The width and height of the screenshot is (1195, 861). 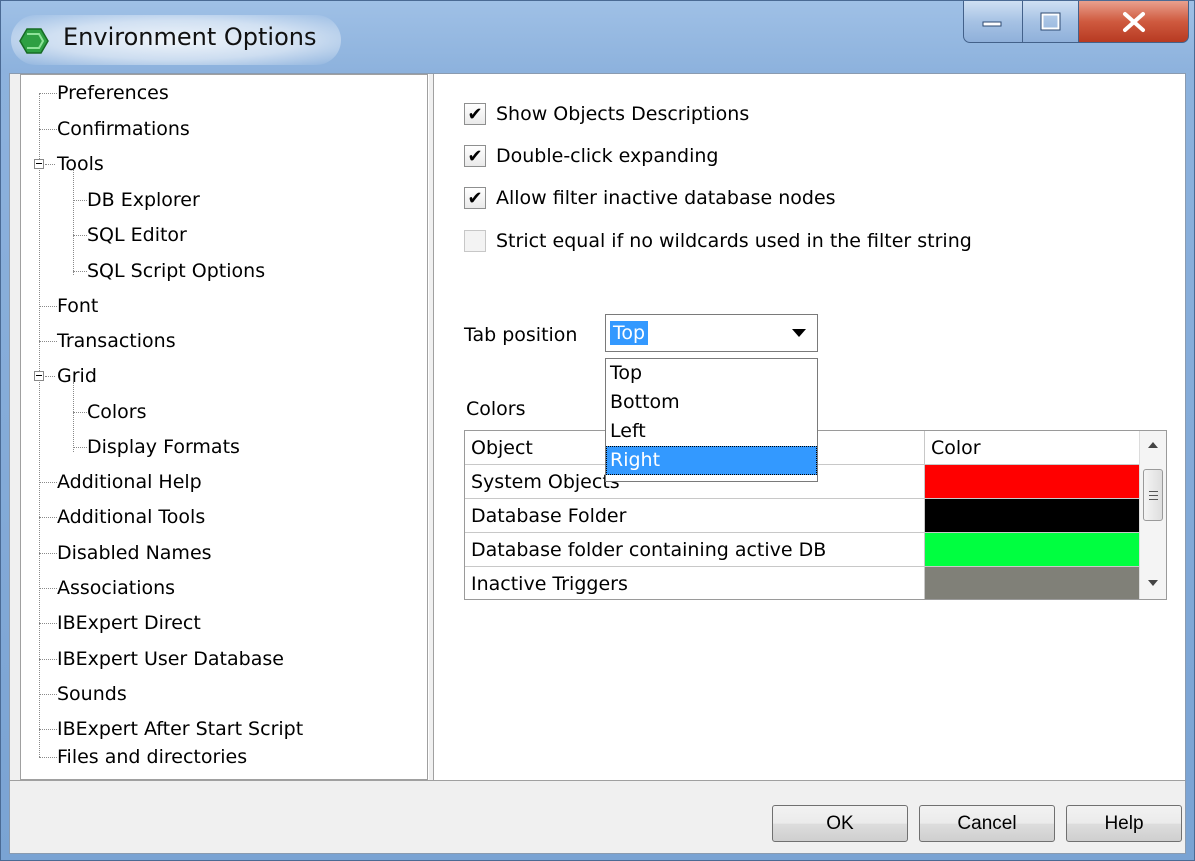 I want to click on tree-item-transactions: Transactions, so click(x=116, y=341).